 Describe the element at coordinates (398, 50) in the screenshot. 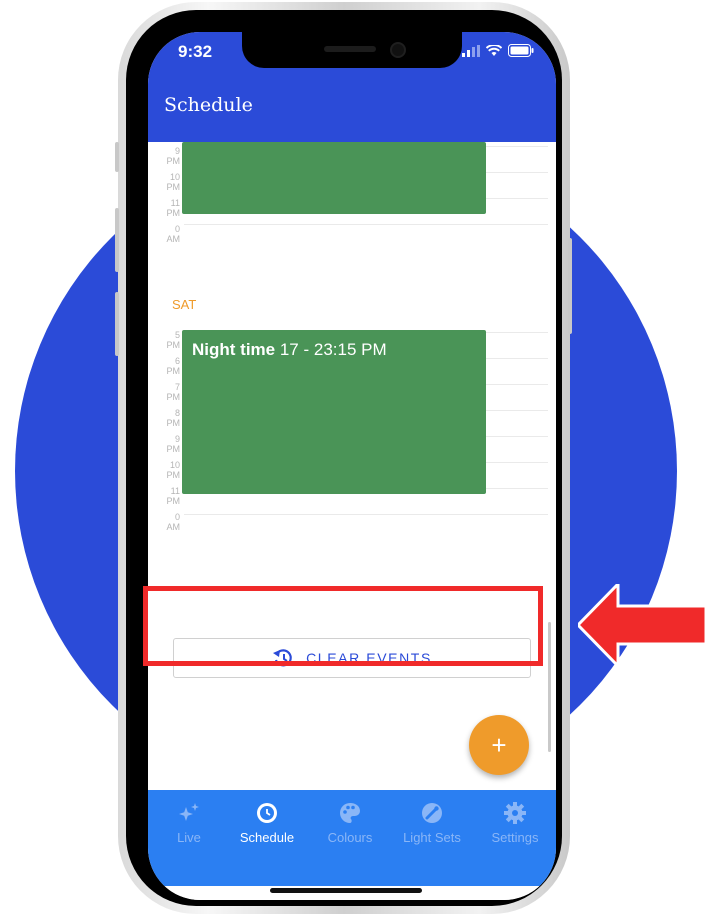

I see `front-camera` at that location.